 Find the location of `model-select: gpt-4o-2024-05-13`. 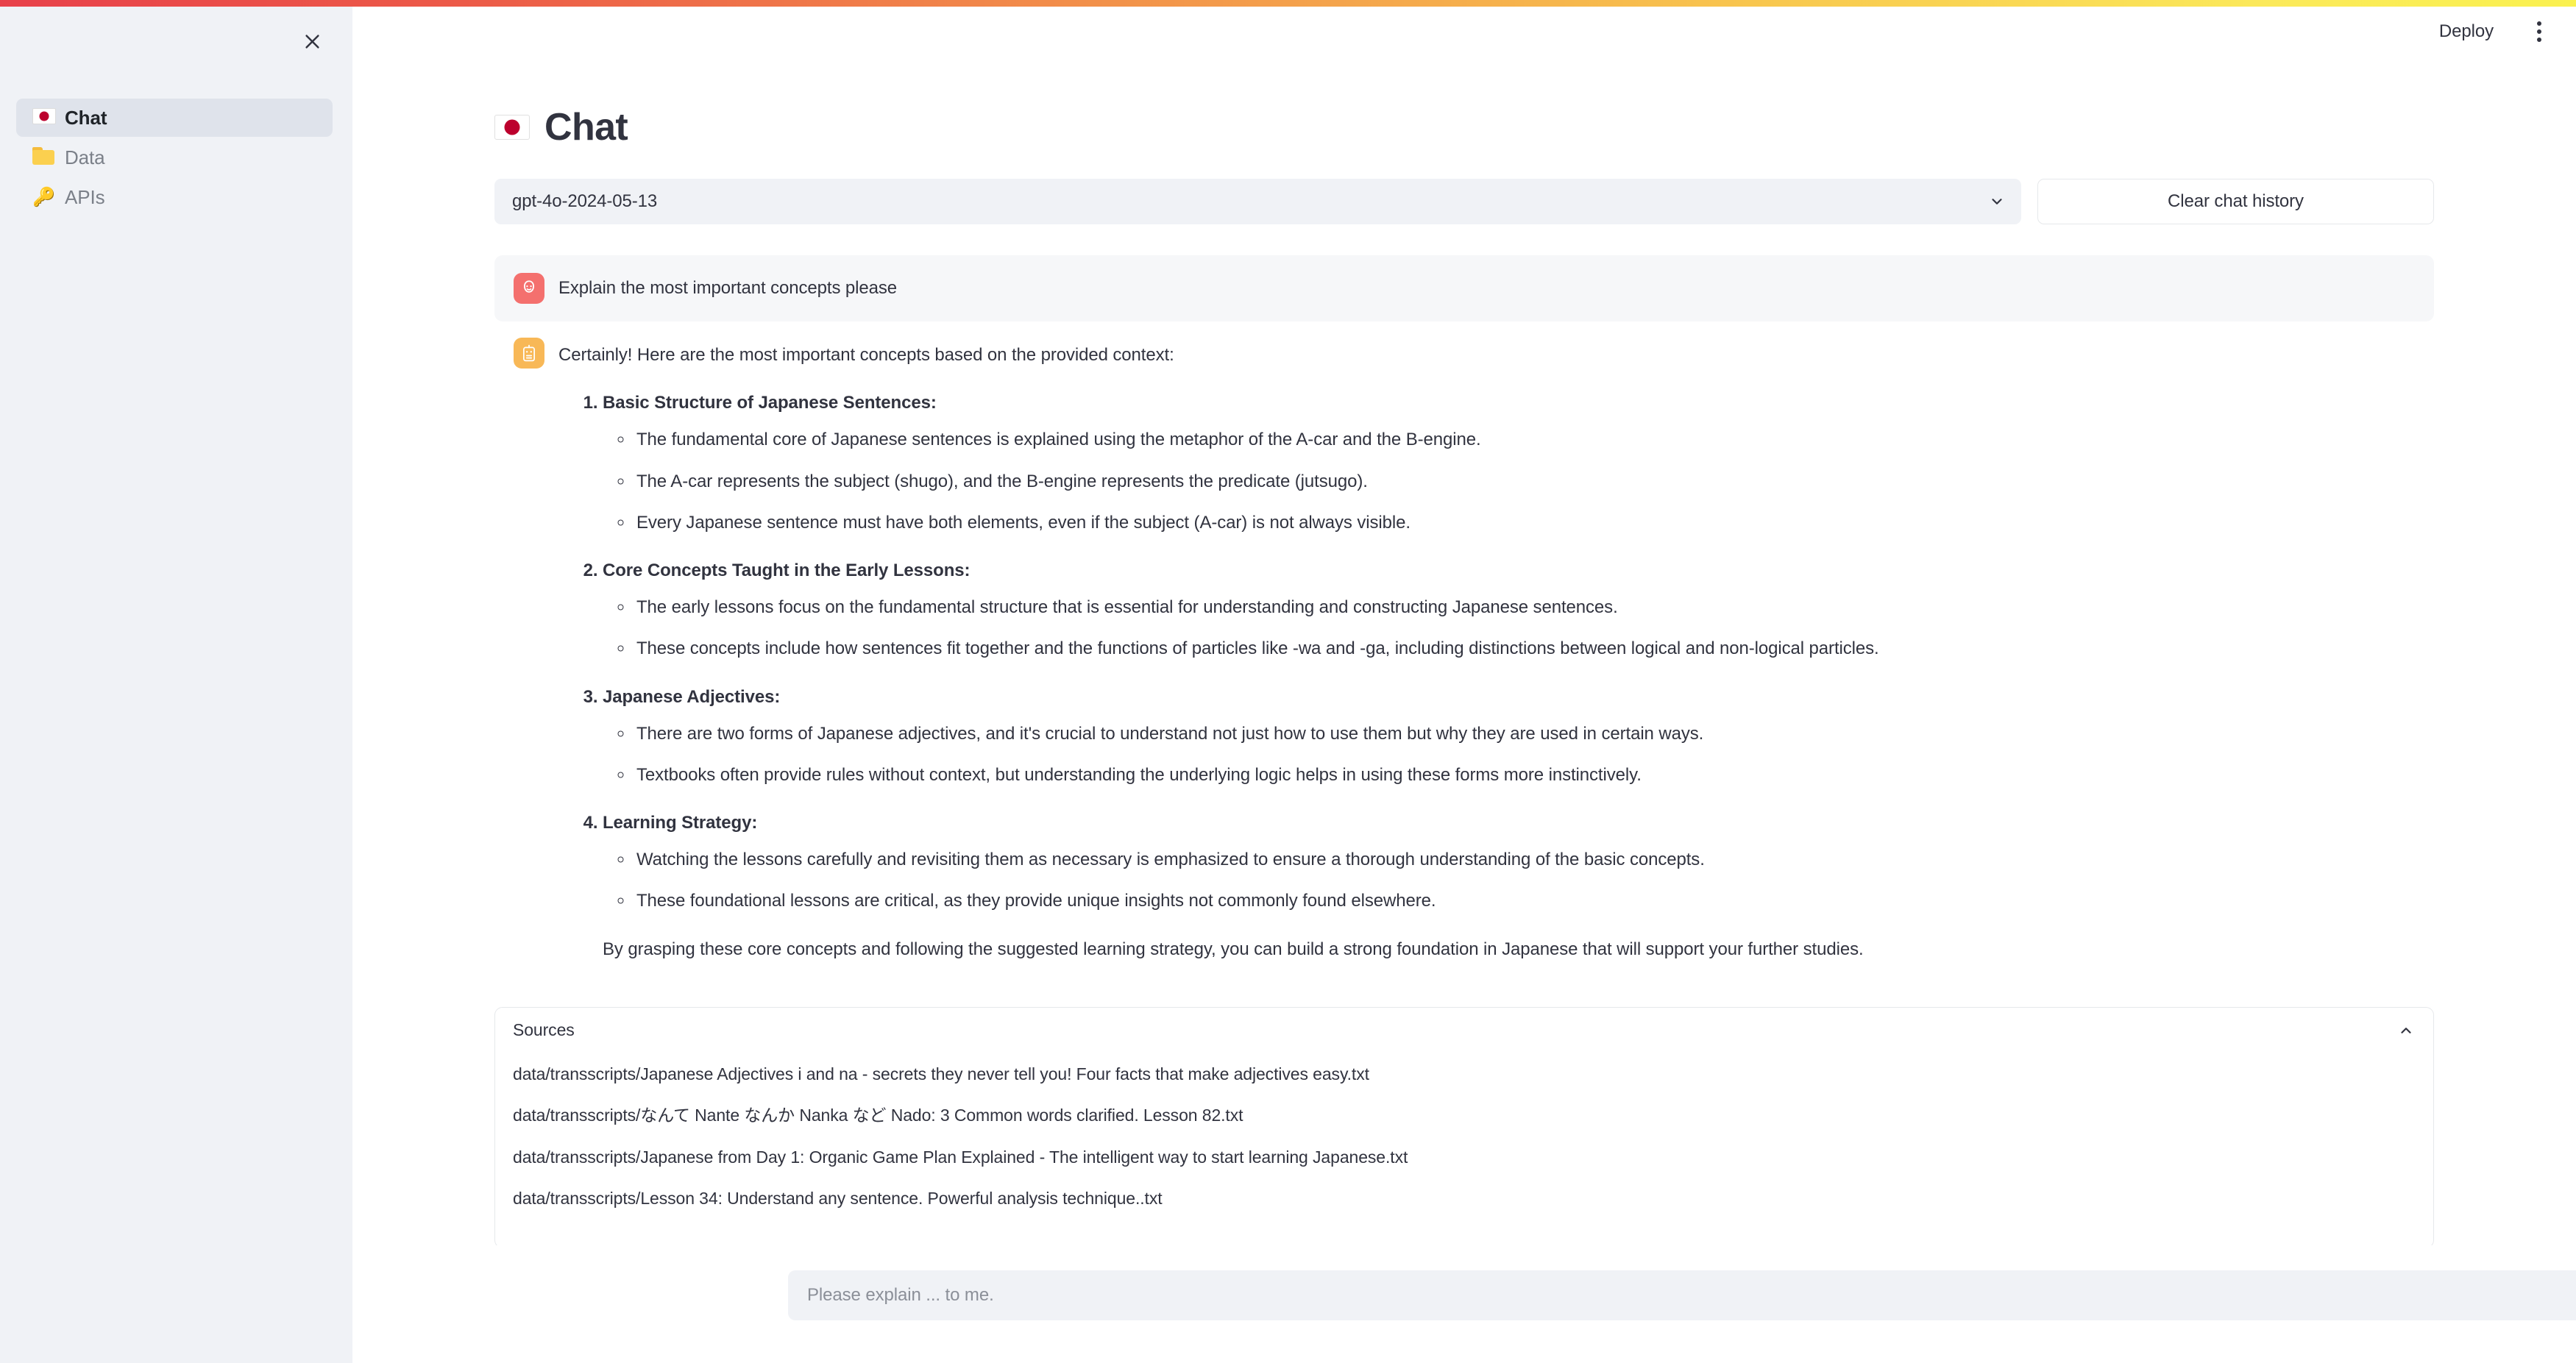

model-select: gpt-4o-2024-05-13 is located at coordinates (1257, 201).